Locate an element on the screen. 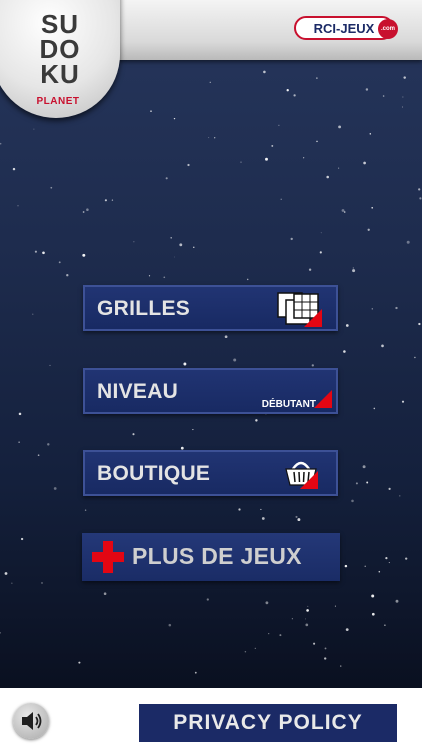  grids-button: GRILLES is located at coordinates (210, 308).